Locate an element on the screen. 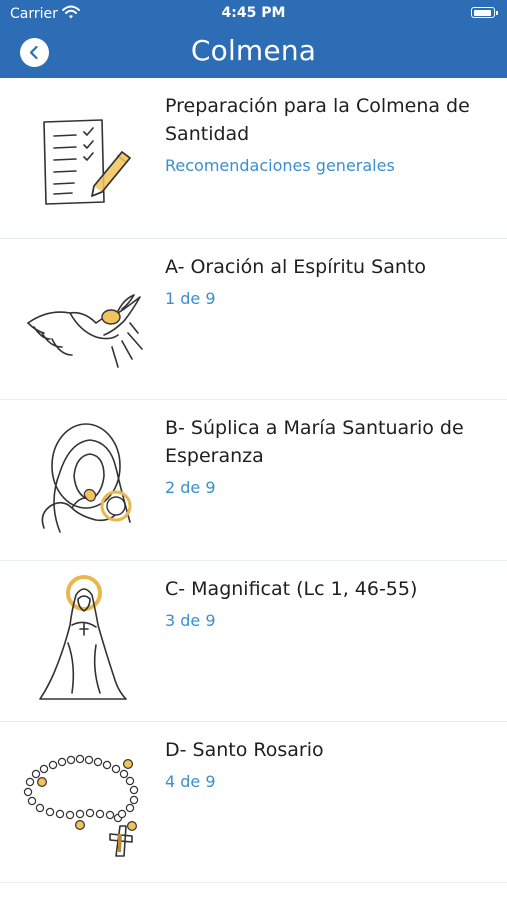 Image resolution: width=507 pixels, height=900 pixels. clock: 4:45 PM is located at coordinates (253, 13).